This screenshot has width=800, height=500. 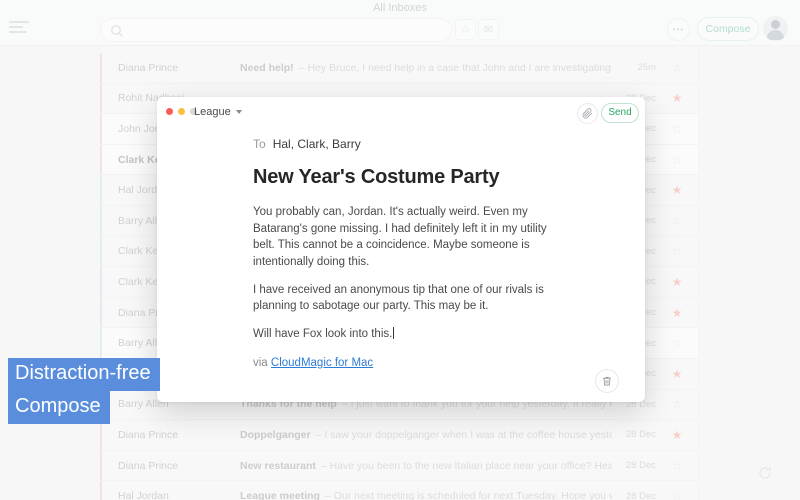 I want to click on attach-button, so click(x=587, y=113).